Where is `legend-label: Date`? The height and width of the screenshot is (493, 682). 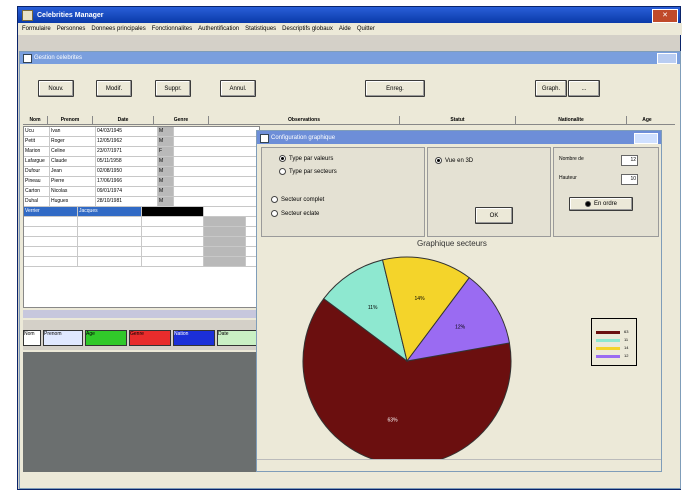
legend-label: Date is located at coordinates (238, 338).